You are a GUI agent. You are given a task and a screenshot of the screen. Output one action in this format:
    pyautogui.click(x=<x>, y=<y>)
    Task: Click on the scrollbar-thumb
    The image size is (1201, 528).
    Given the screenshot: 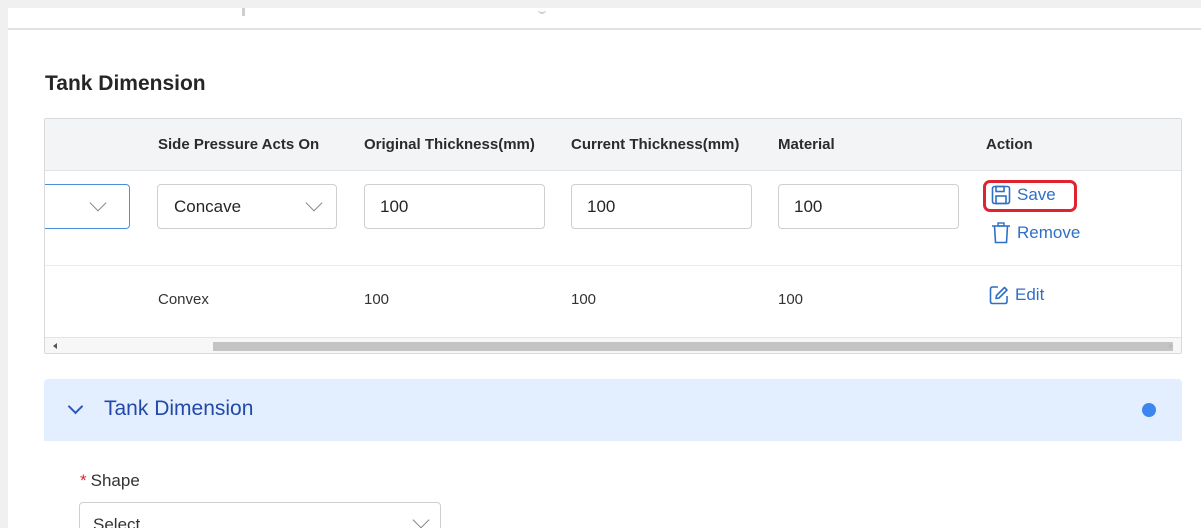 What is the action you would take?
    pyautogui.click(x=693, y=346)
    